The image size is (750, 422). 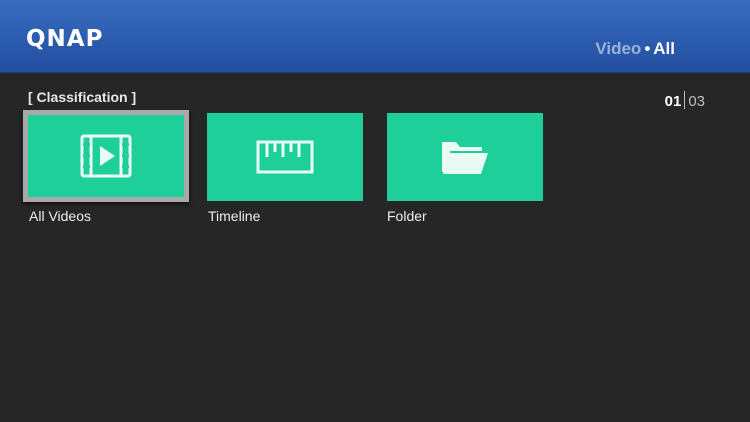 I want to click on tile-label-timeline: Timeline, so click(x=234, y=216).